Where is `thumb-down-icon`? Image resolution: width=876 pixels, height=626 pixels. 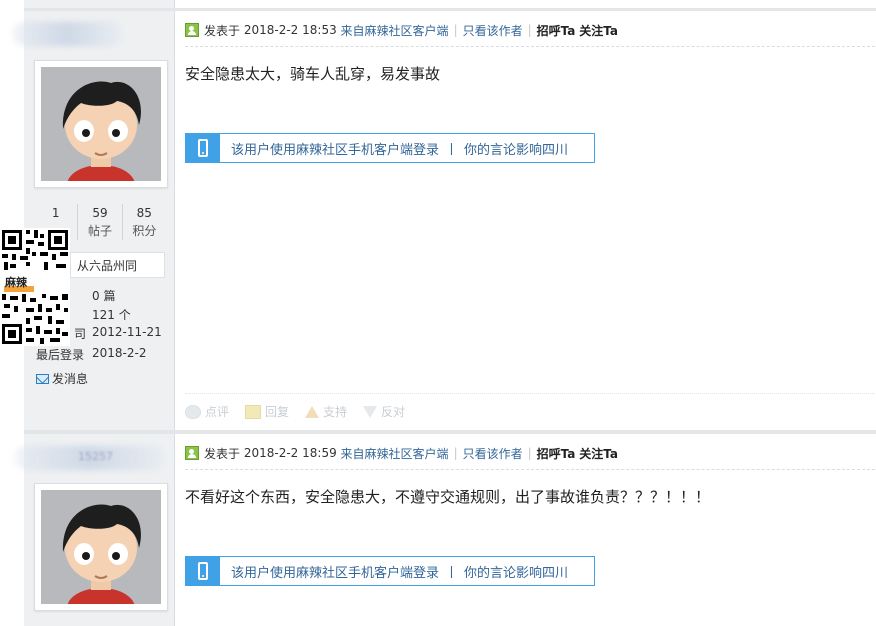 thumb-down-icon is located at coordinates (370, 411).